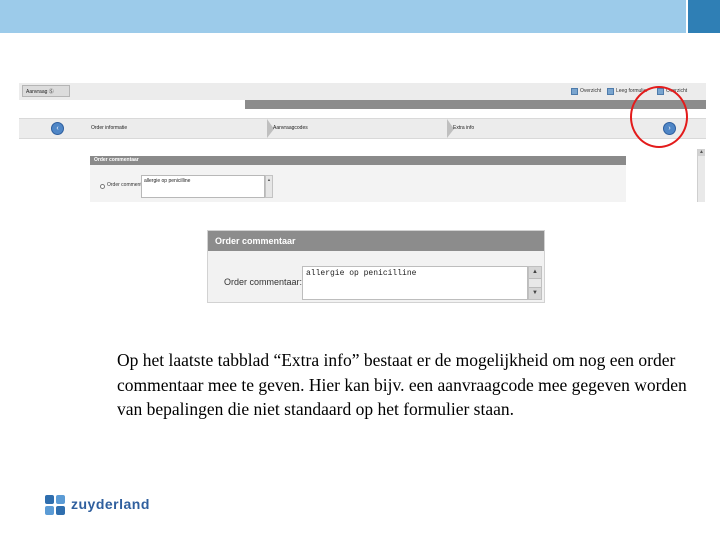 The height and width of the screenshot is (540, 720). I want to click on slide-corner-accent, so click(703, 16).